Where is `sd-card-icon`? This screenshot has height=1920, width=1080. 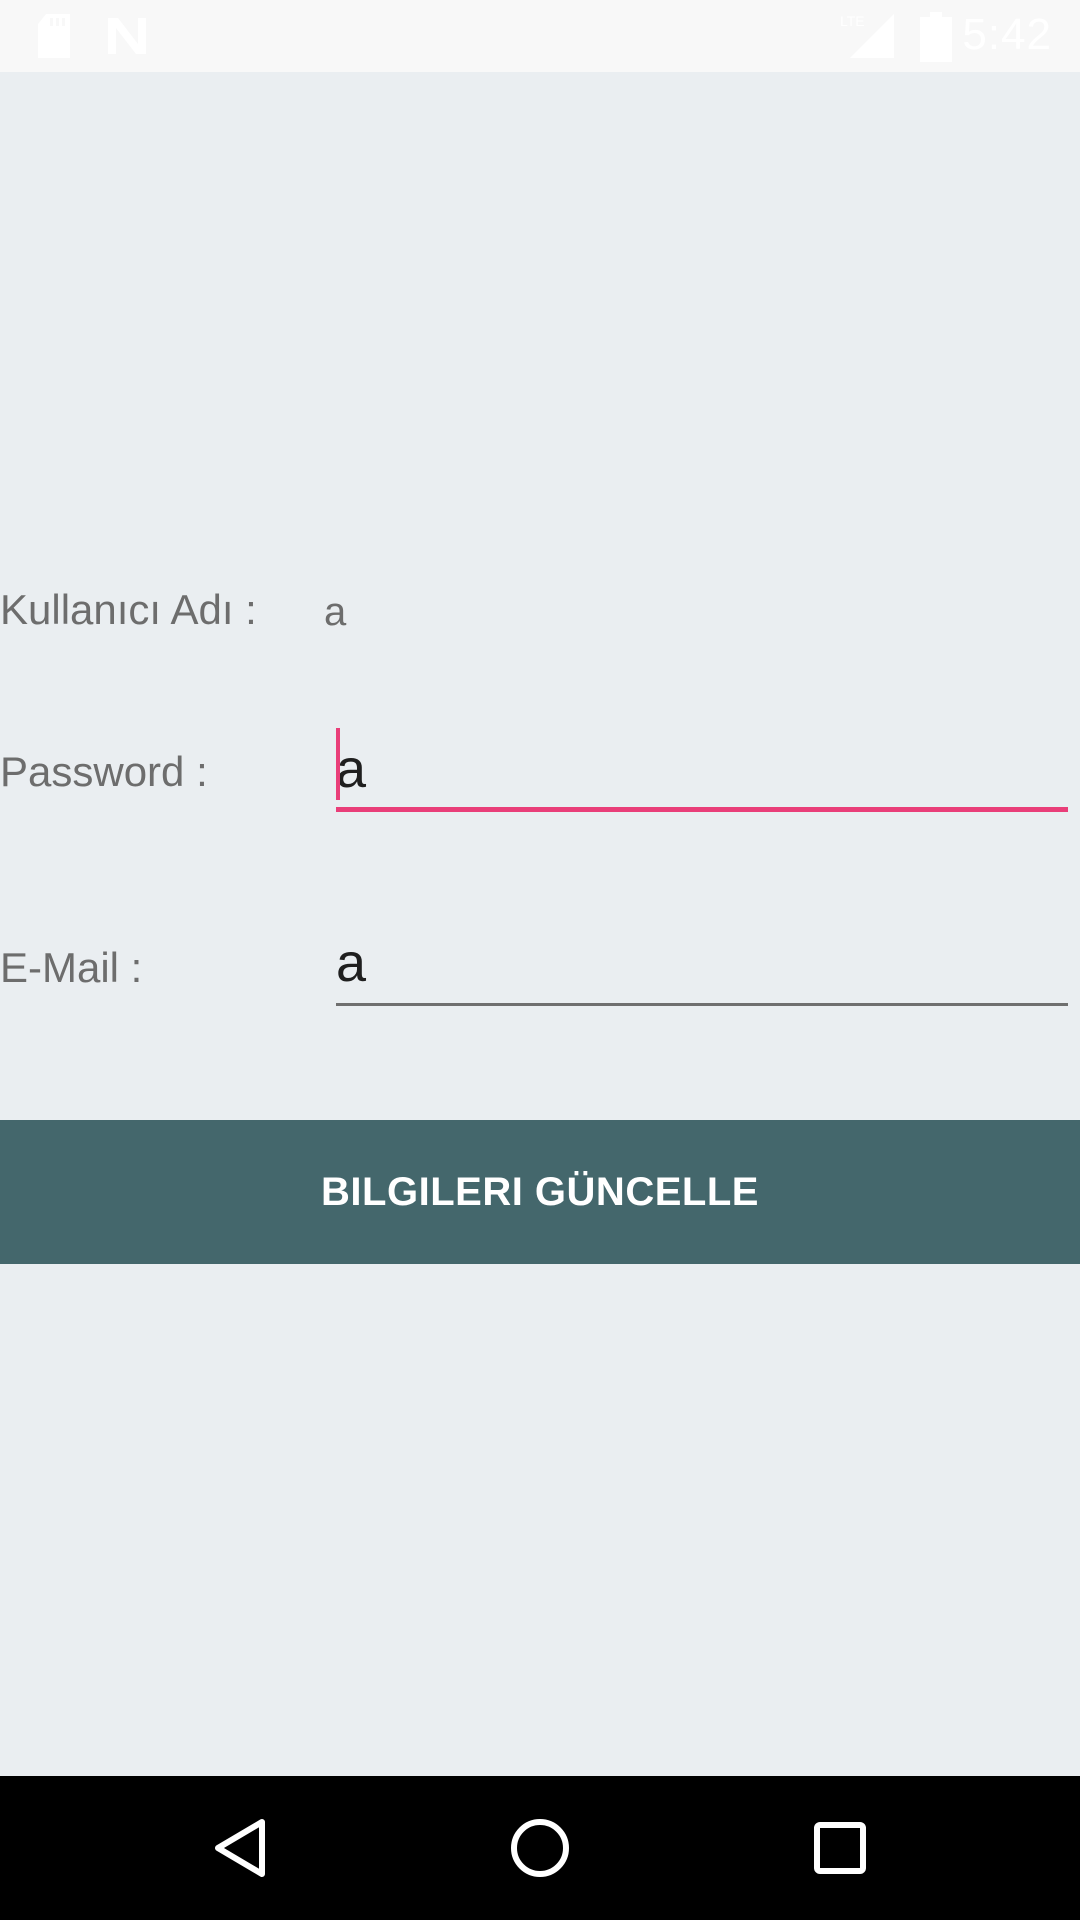
sd-card-icon is located at coordinates (54, 36).